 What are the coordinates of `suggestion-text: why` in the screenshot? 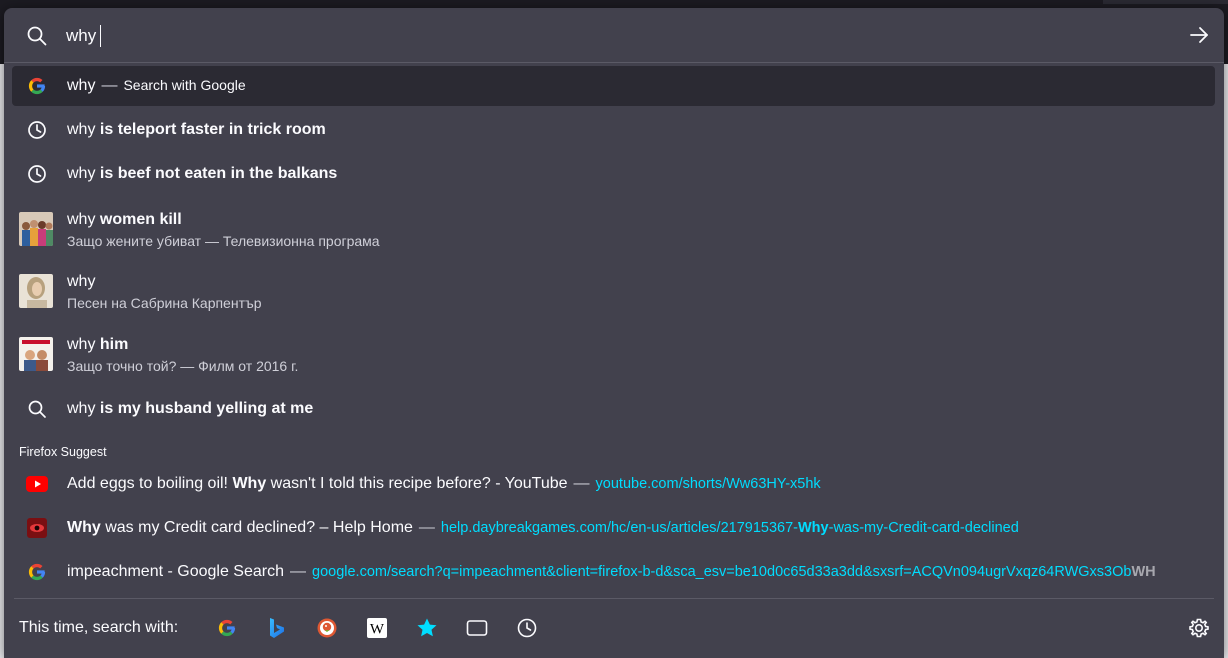 It's located at (81, 281).